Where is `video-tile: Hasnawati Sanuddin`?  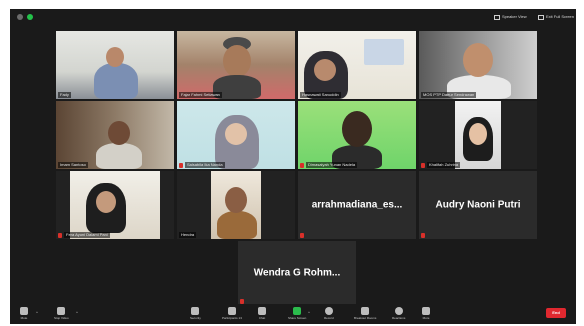 video-tile: Hasnawati Sanuddin is located at coordinates (357, 65).